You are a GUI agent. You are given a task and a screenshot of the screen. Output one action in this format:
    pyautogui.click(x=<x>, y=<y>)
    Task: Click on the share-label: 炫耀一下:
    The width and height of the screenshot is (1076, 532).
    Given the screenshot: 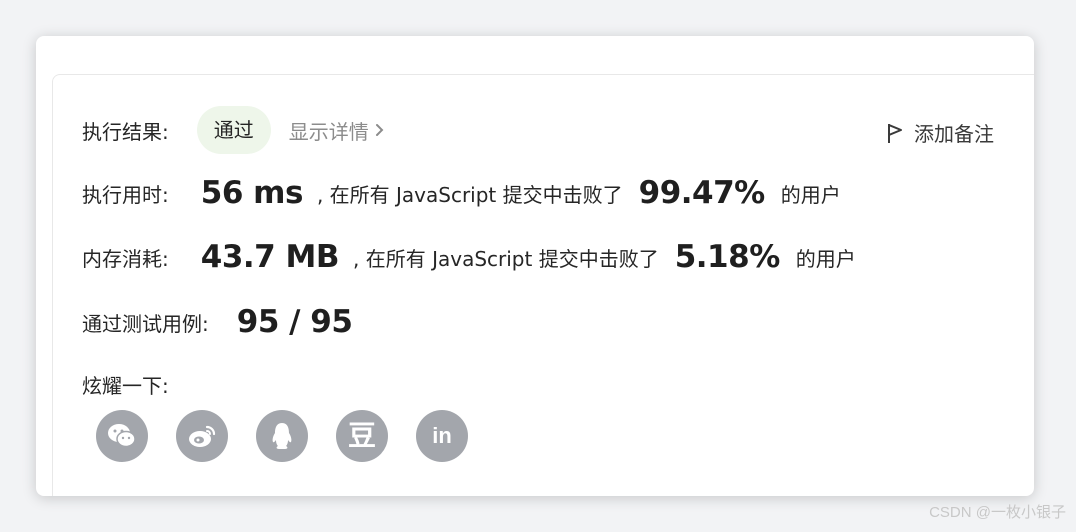 What is the action you would take?
    pyautogui.click(x=125, y=386)
    